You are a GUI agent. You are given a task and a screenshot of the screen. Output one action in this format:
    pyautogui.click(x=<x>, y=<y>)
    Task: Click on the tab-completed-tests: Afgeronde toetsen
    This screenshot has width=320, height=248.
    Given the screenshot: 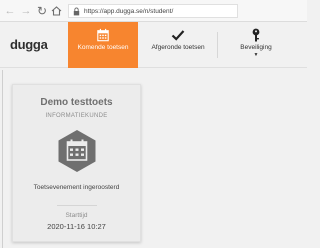 What is the action you would take?
    pyautogui.click(x=178, y=45)
    